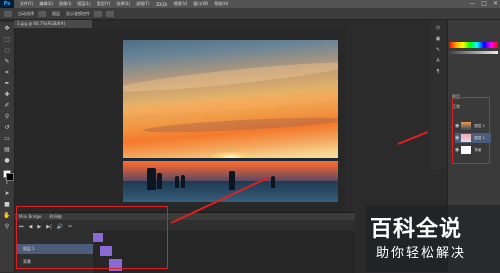 This screenshot has width=500, height=273. What do you see at coordinates (42, 13) in the screenshot?
I see `layer-dropdown` at bounding box center [42, 13].